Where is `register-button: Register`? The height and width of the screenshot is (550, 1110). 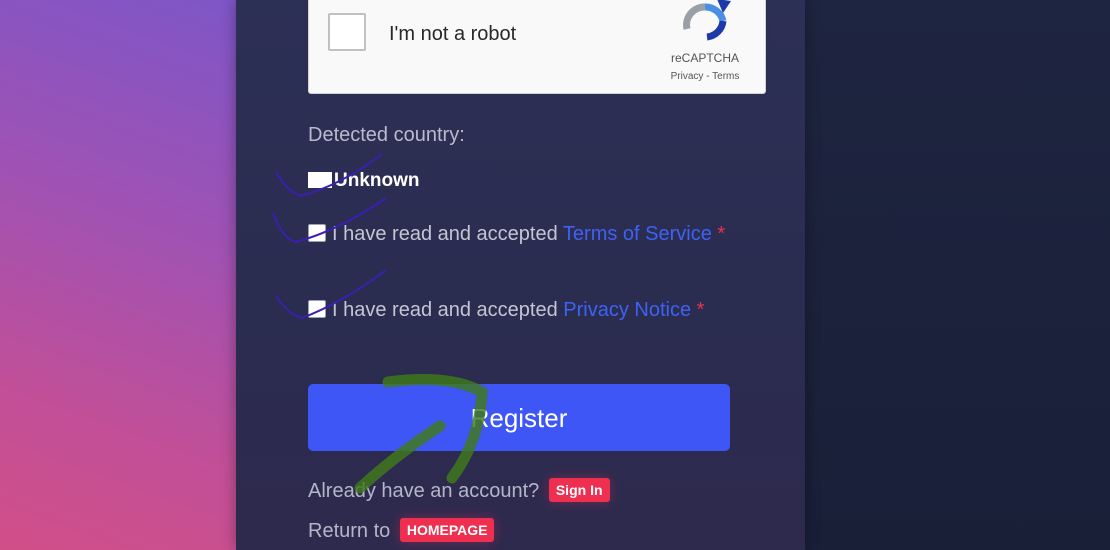
register-button: Register is located at coordinates (519, 417).